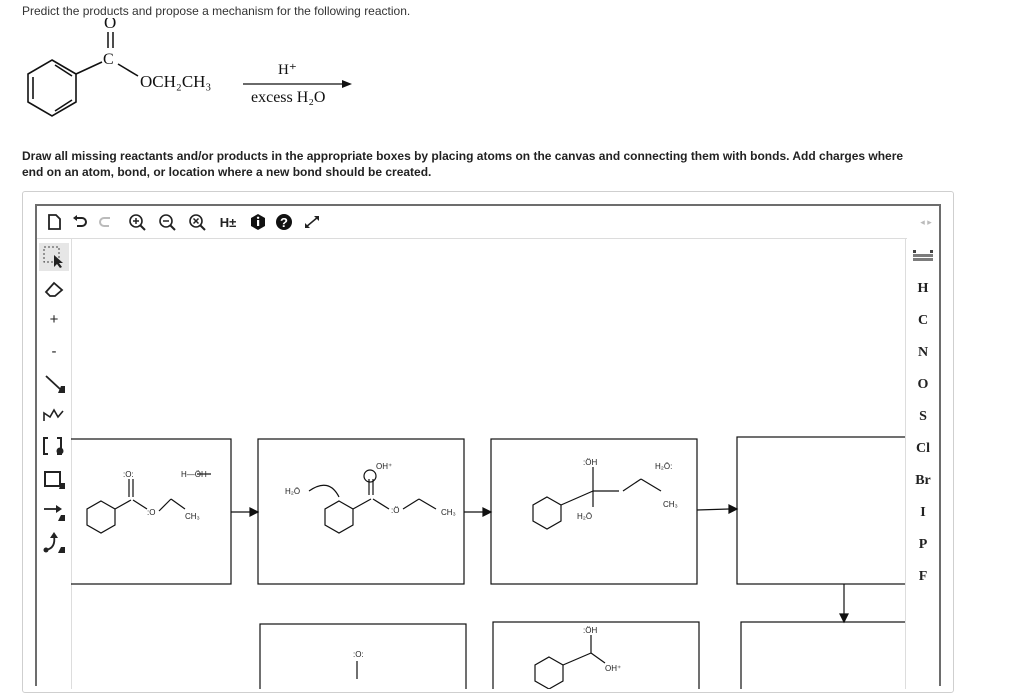  I want to click on bracket-icon, so click(53, 446).